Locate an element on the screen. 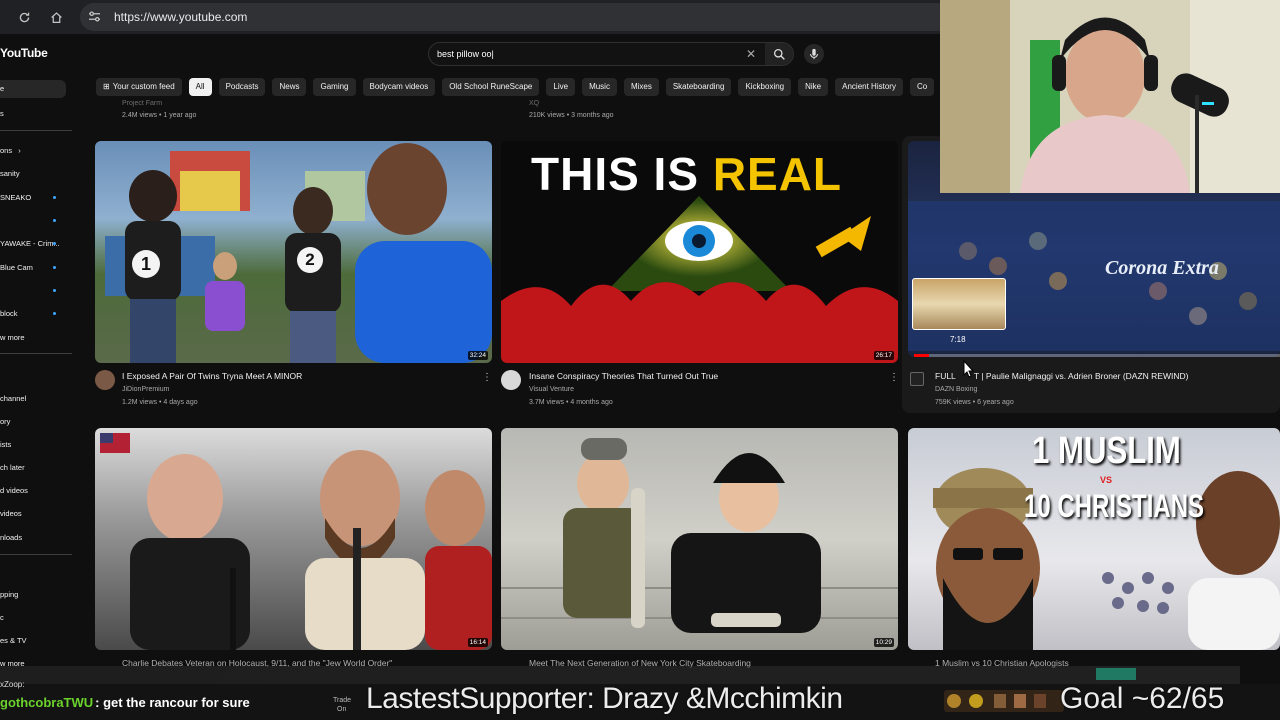 The width and height of the screenshot is (1280, 720). sidebar-item-shorts: s is located at coordinates (2, 113).